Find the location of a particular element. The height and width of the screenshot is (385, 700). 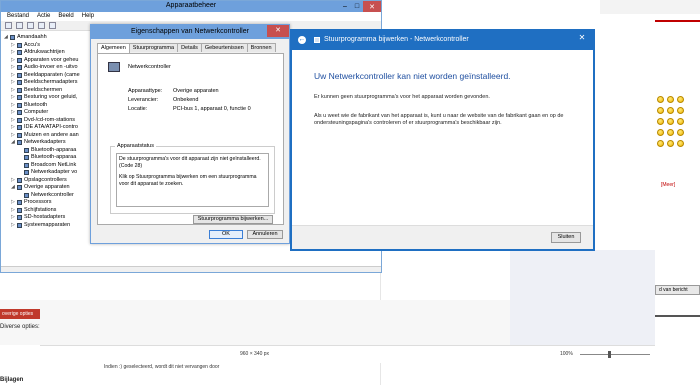

tree-item: ▷ Computer is located at coordinates (49, 113).